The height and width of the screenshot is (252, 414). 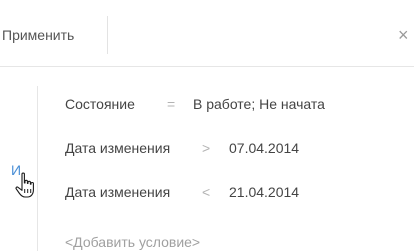 What do you see at coordinates (37, 168) in the screenshot?
I see `condition-group-bracket` at bounding box center [37, 168].